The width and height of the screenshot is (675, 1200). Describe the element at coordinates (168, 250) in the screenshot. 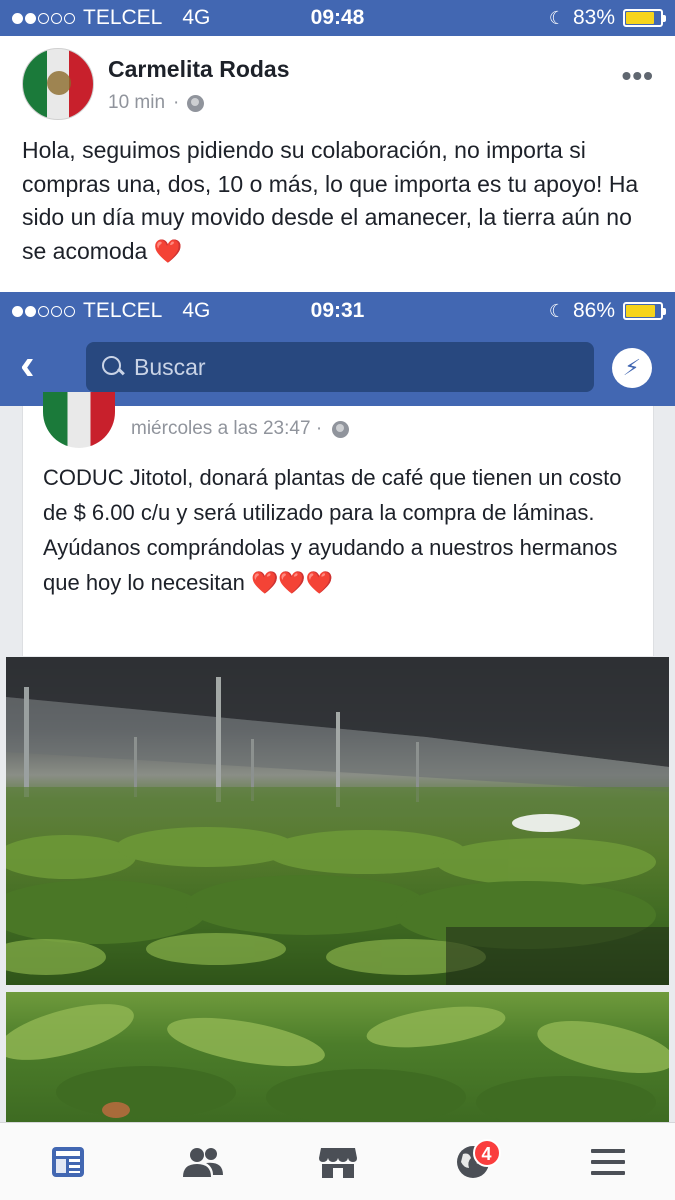

I see `heart-emoji: ❤️` at that location.